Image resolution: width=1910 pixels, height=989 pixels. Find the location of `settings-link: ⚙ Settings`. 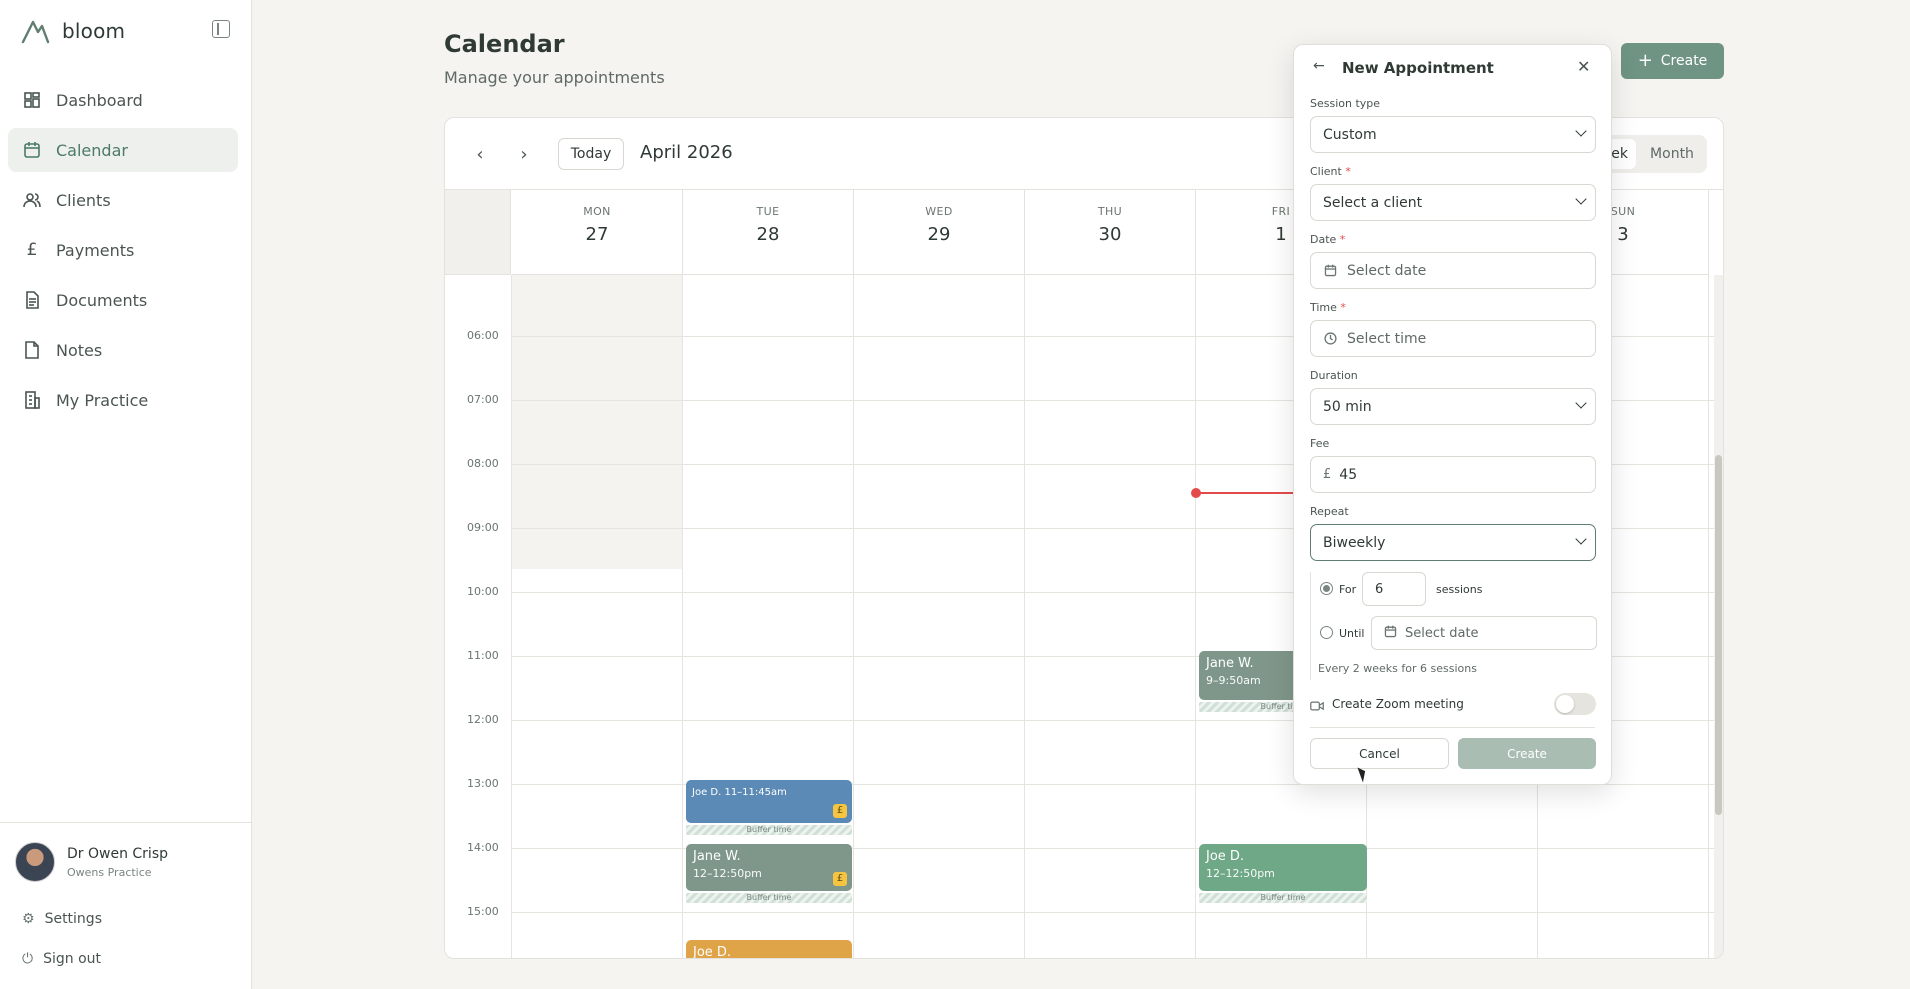

settings-link: ⚙ Settings is located at coordinates (62, 919).